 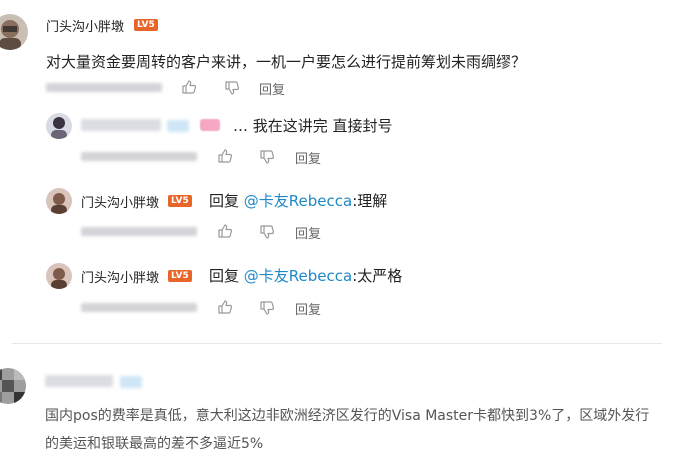 I want to click on reply-text: 回复 @卡友Rebecca:理解, so click(x=298, y=200).